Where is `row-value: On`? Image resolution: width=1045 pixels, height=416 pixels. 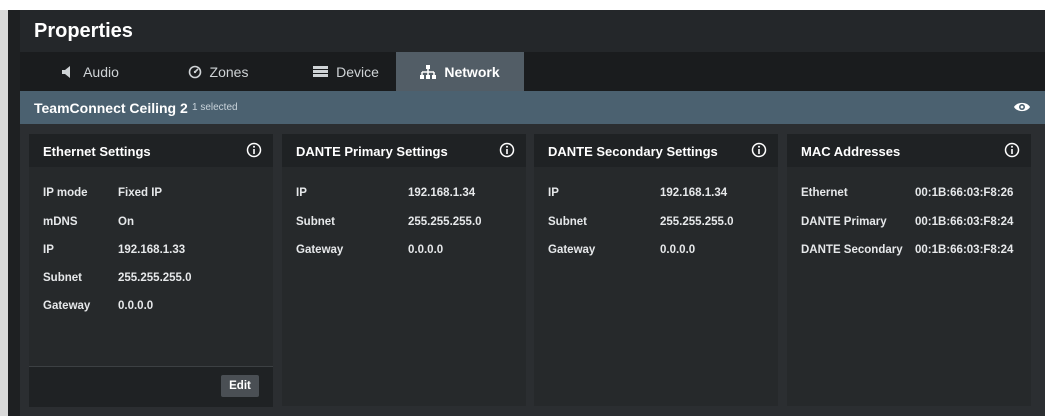
row-value: On is located at coordinates (126, 222).